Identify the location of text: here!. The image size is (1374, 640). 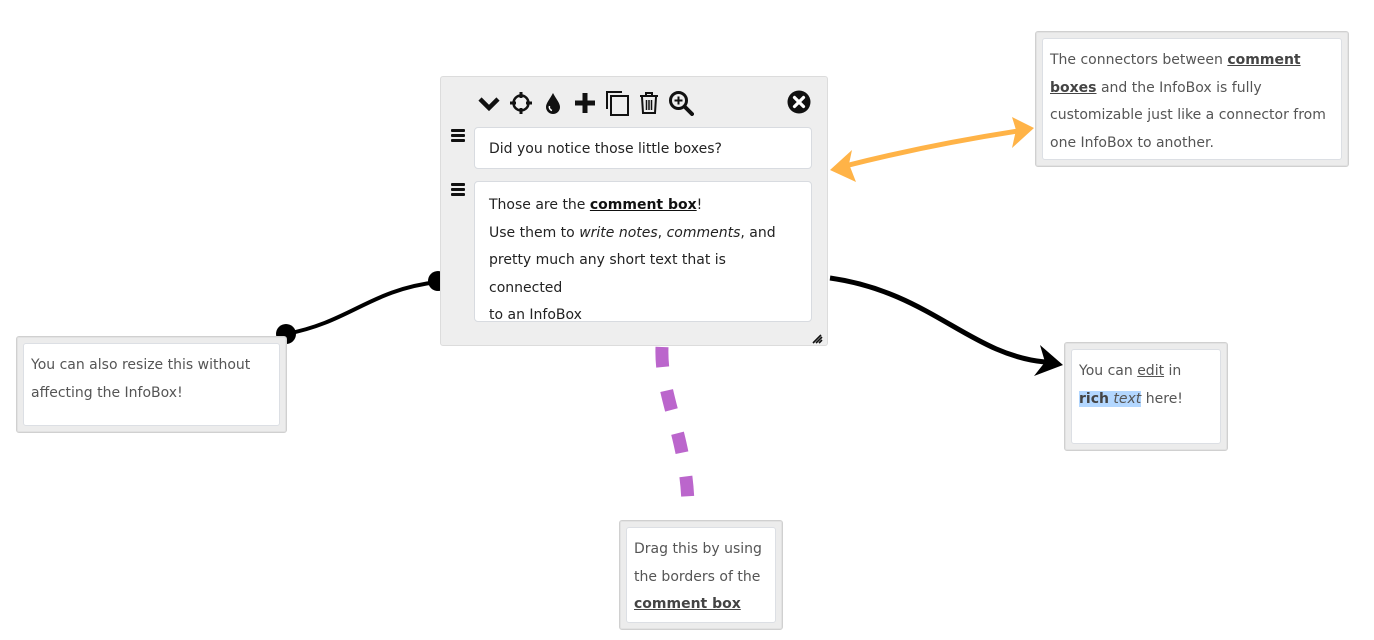
(1162, 398).